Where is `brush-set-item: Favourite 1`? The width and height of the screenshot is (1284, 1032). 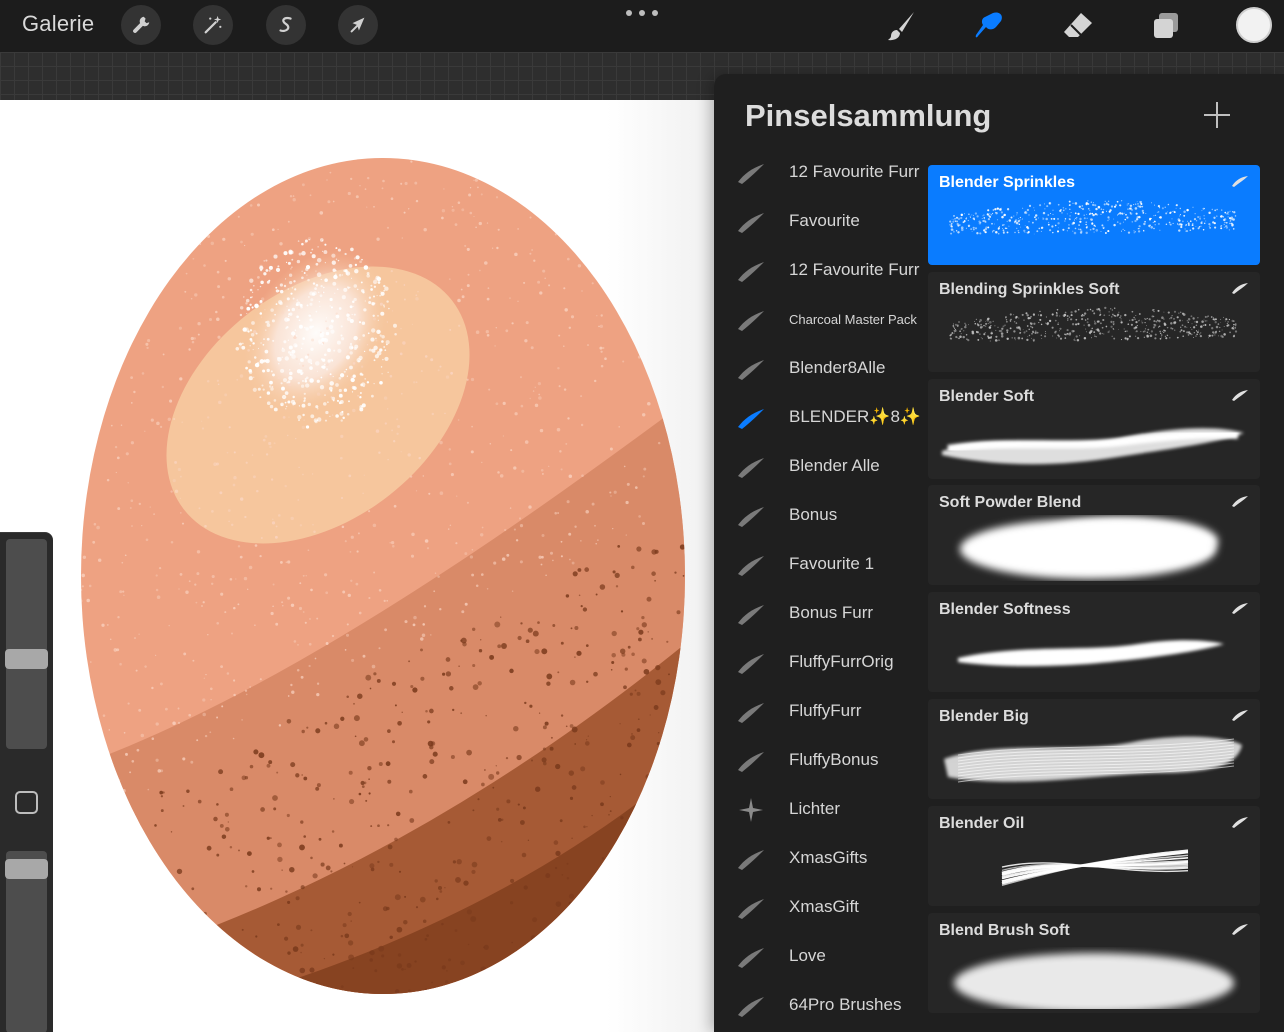
brush-set-item: Favourite 1 is located at coordinates (820, 564).